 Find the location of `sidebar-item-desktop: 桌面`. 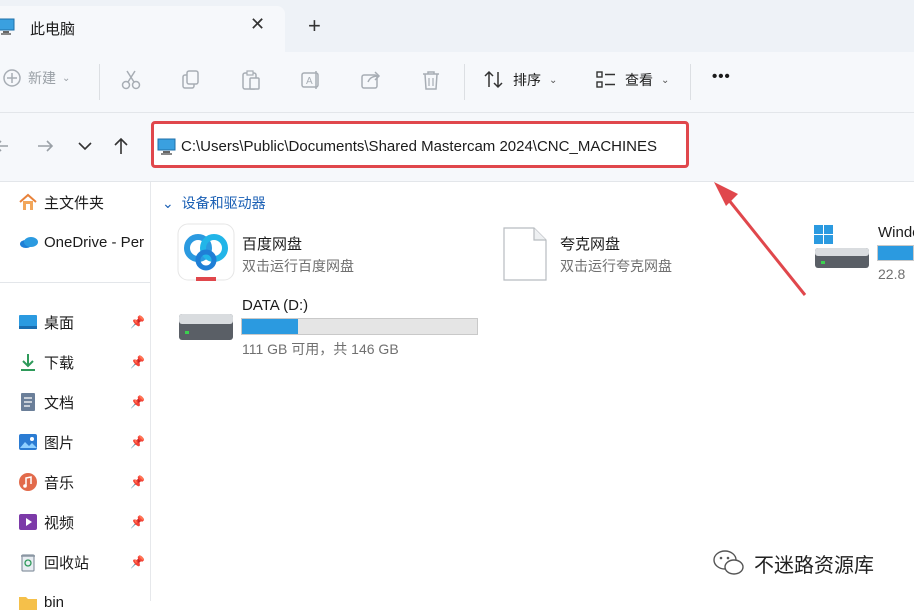

sidebar-item-desktop: 桌面 is located at coordinates (46, 322).